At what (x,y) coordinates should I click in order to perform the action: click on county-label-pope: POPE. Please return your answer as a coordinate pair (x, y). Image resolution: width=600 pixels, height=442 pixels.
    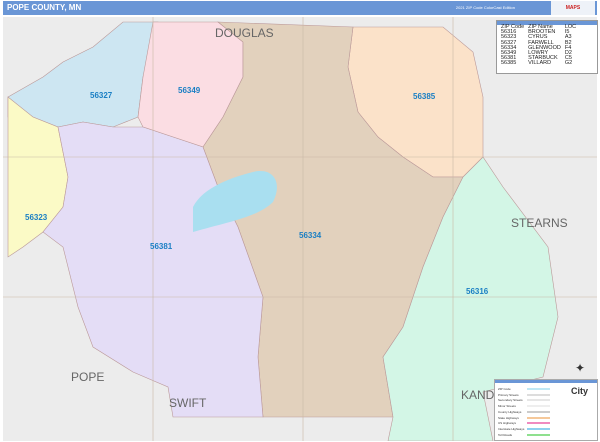
    Looking at the image, I should click on (87, 377).